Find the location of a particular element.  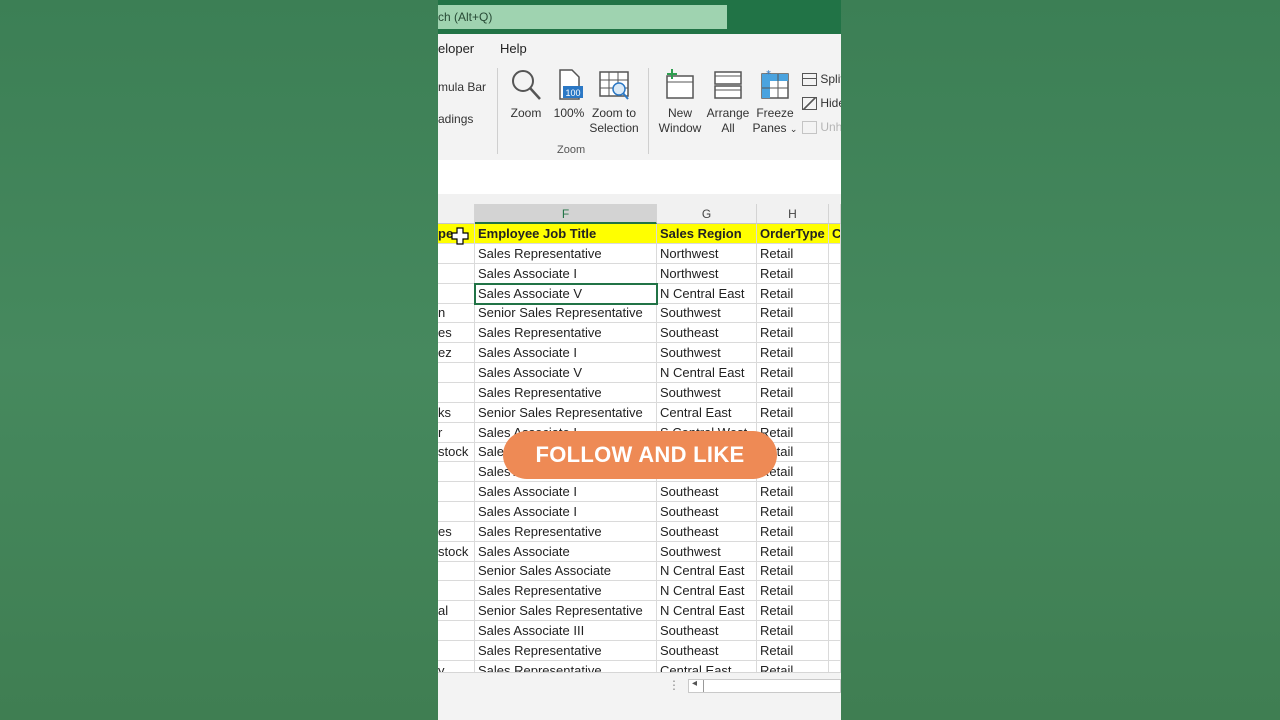

cell-e: al is located at coordinates (456, 611).